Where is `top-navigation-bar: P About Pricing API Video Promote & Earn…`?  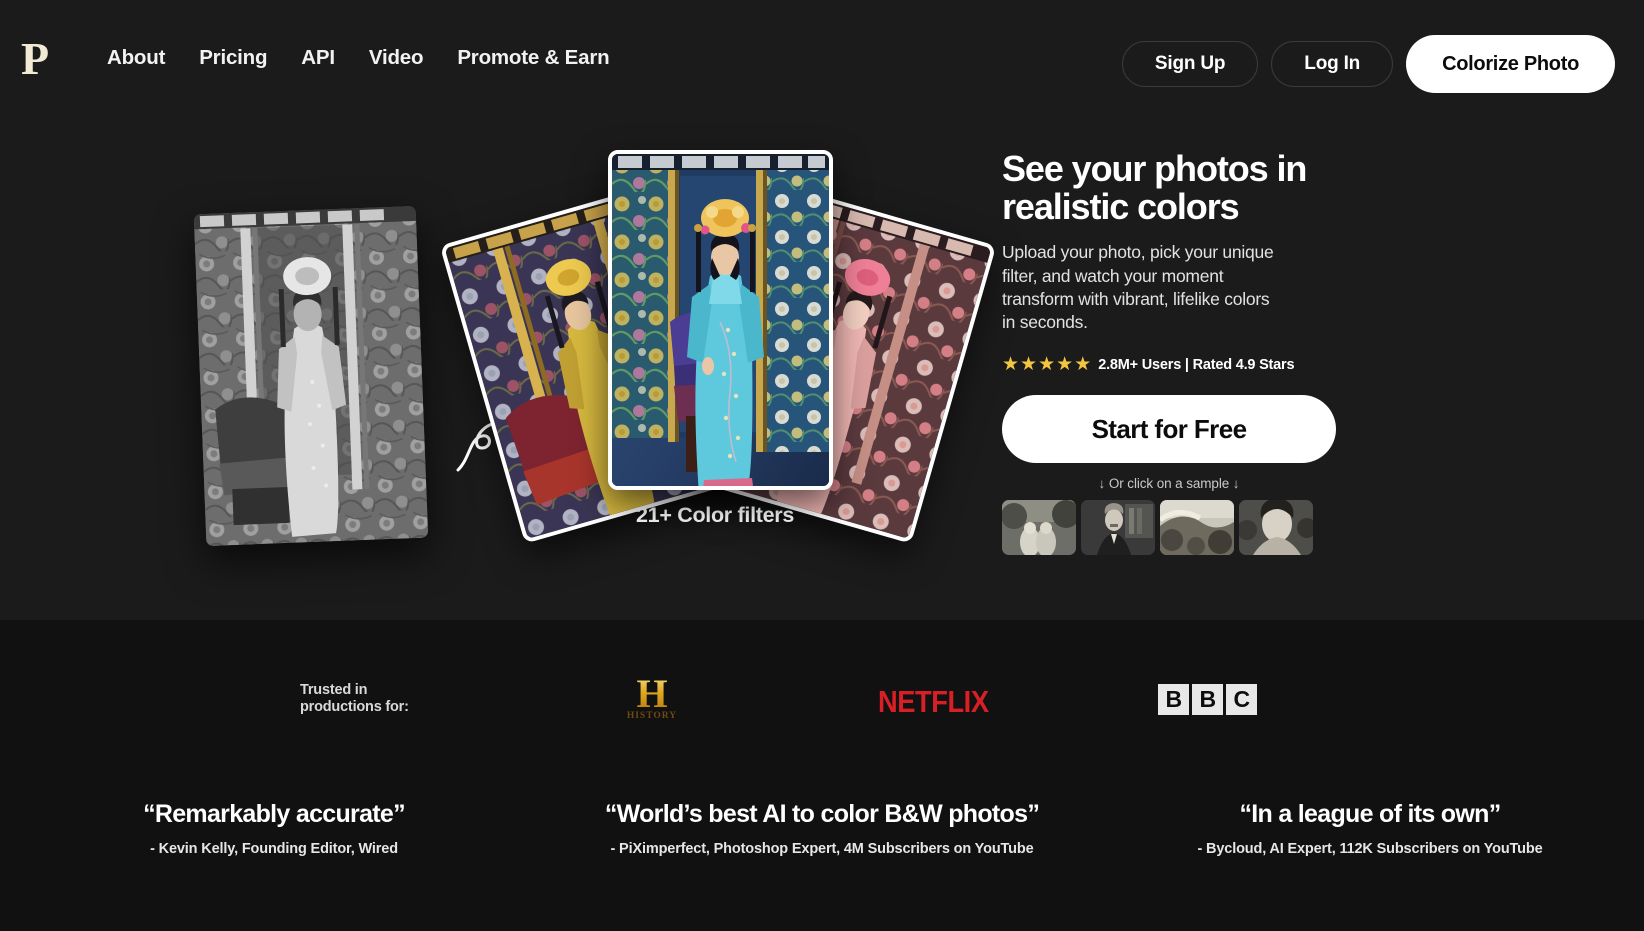
top-navigation-bar: P About Pricing API Video Promote & Earn… is located at coordinates (822, 59).